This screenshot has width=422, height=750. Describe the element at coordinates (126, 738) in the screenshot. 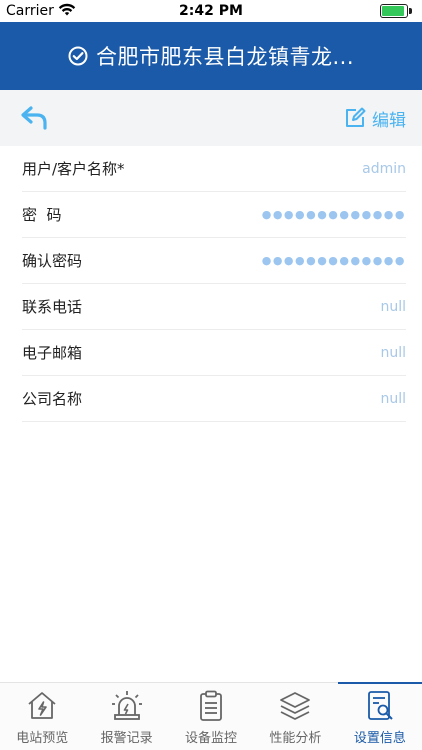

I see `tab-label: 报警记录` at that location.